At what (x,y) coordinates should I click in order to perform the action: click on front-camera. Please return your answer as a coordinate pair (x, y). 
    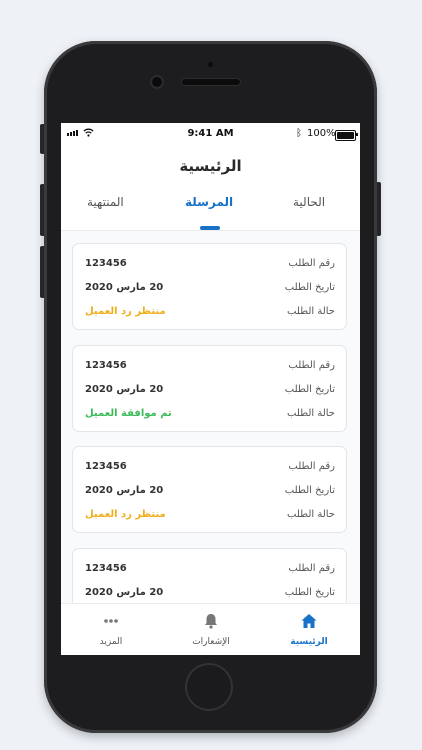
    Looking at the image, I should click on (157, 82).